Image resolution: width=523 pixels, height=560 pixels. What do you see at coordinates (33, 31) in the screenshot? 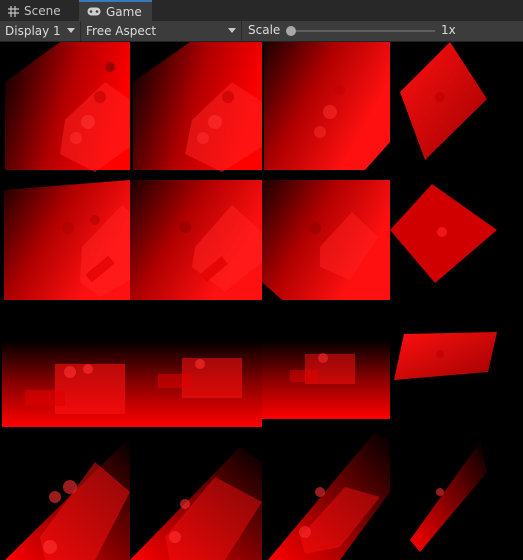
I see `display-dropdown-label: Display 1` at bounding box center [33, 31].